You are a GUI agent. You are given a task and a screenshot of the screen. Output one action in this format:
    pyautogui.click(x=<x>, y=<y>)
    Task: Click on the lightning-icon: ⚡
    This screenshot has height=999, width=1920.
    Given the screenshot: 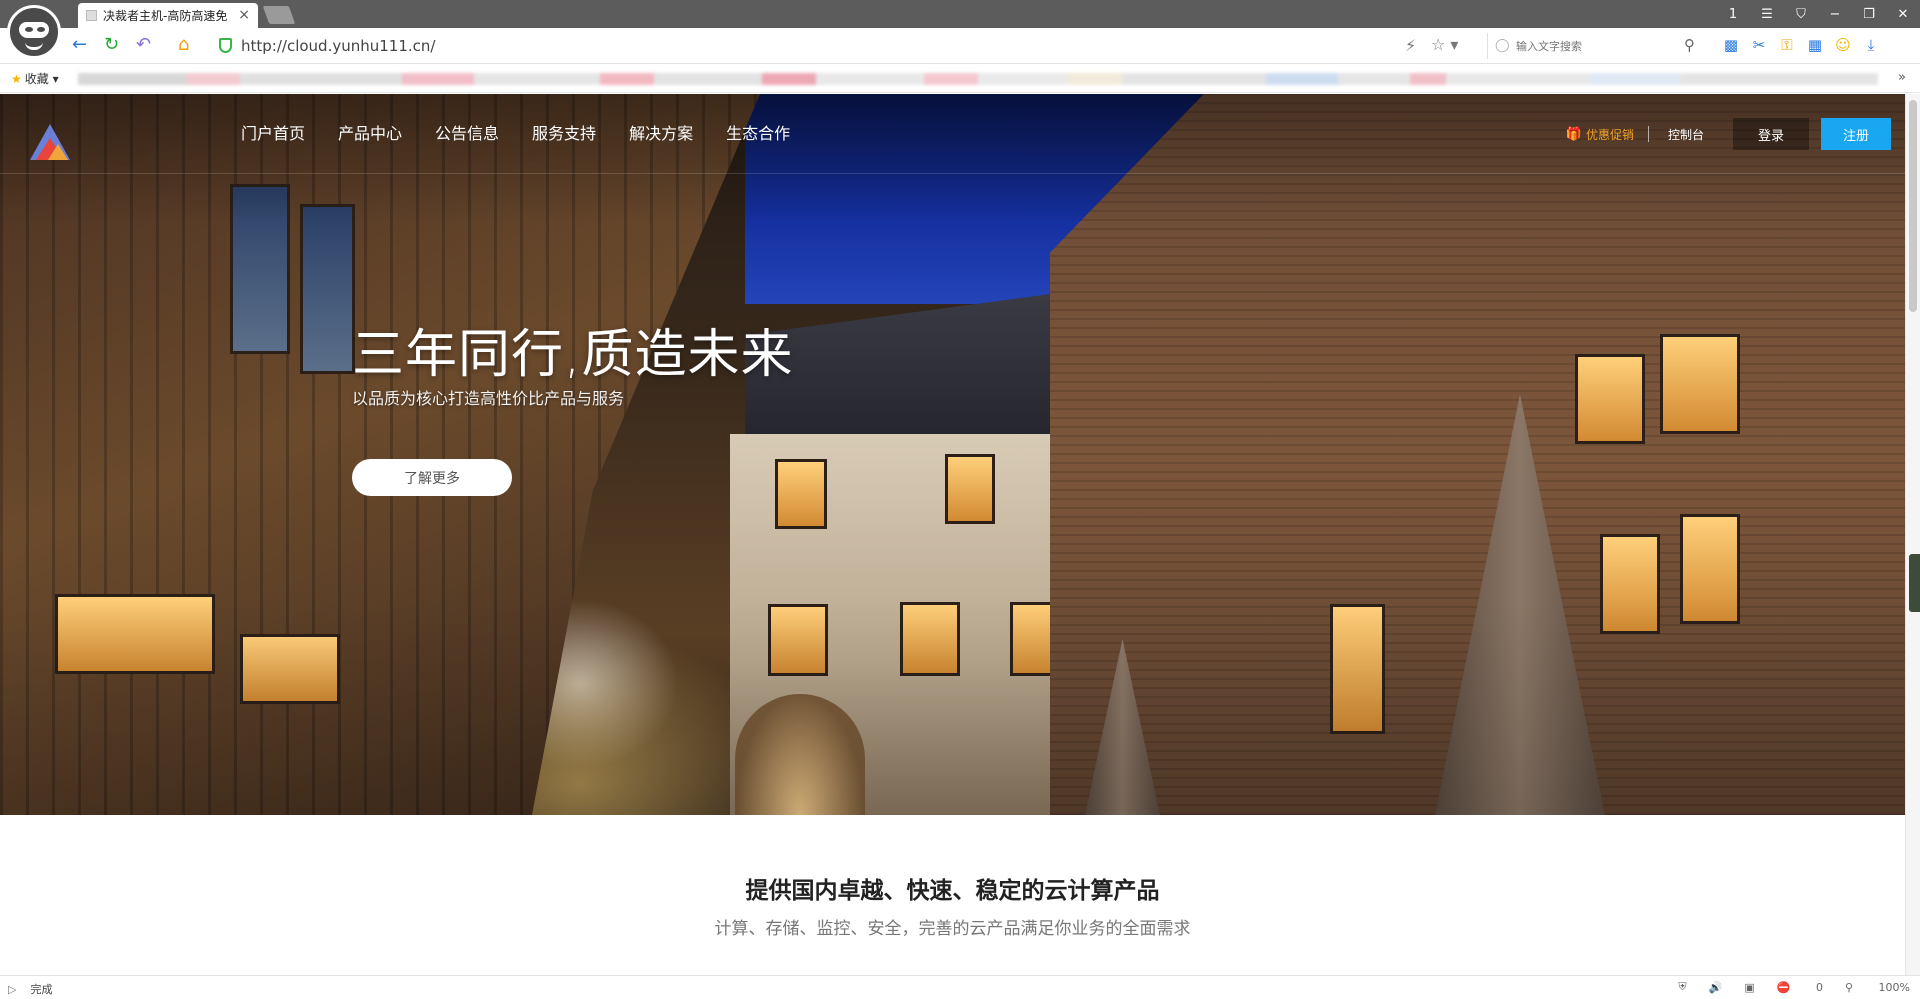 What is the action you would take?
    pyautogui.click(x=1410, y=45)
    